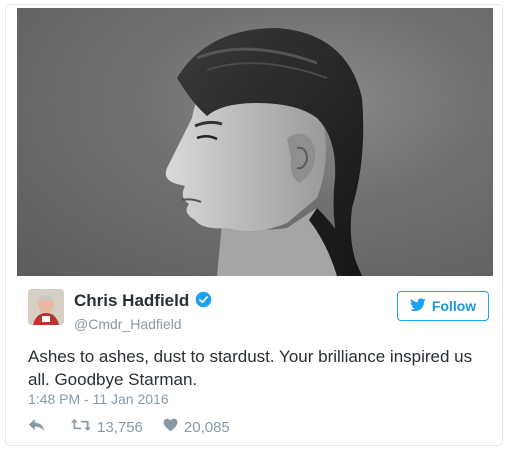 This screenshot has height=454, width=510. I want to click on follow-label: Follow, so click(454, 306).